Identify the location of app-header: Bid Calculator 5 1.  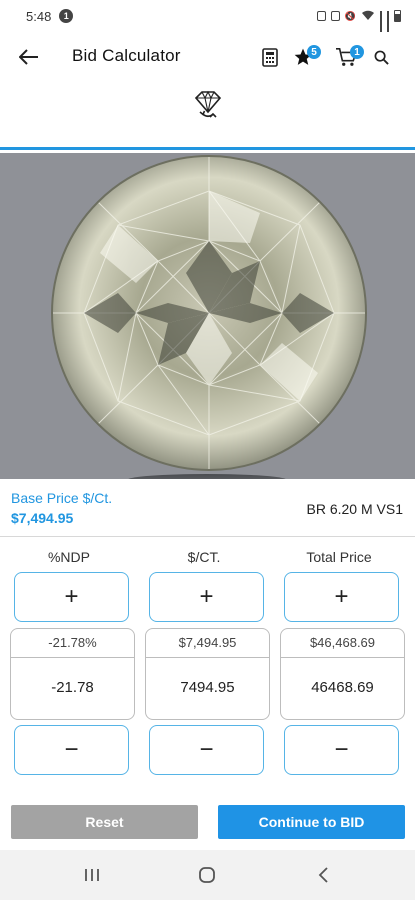
(207, 91).